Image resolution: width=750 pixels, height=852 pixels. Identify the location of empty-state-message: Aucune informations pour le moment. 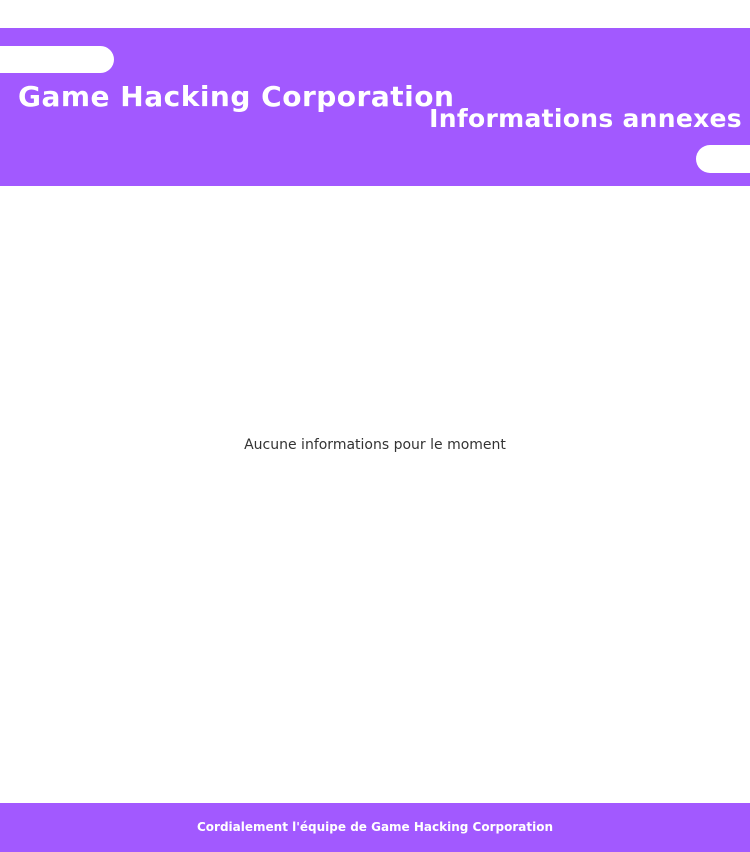
(375, 445).